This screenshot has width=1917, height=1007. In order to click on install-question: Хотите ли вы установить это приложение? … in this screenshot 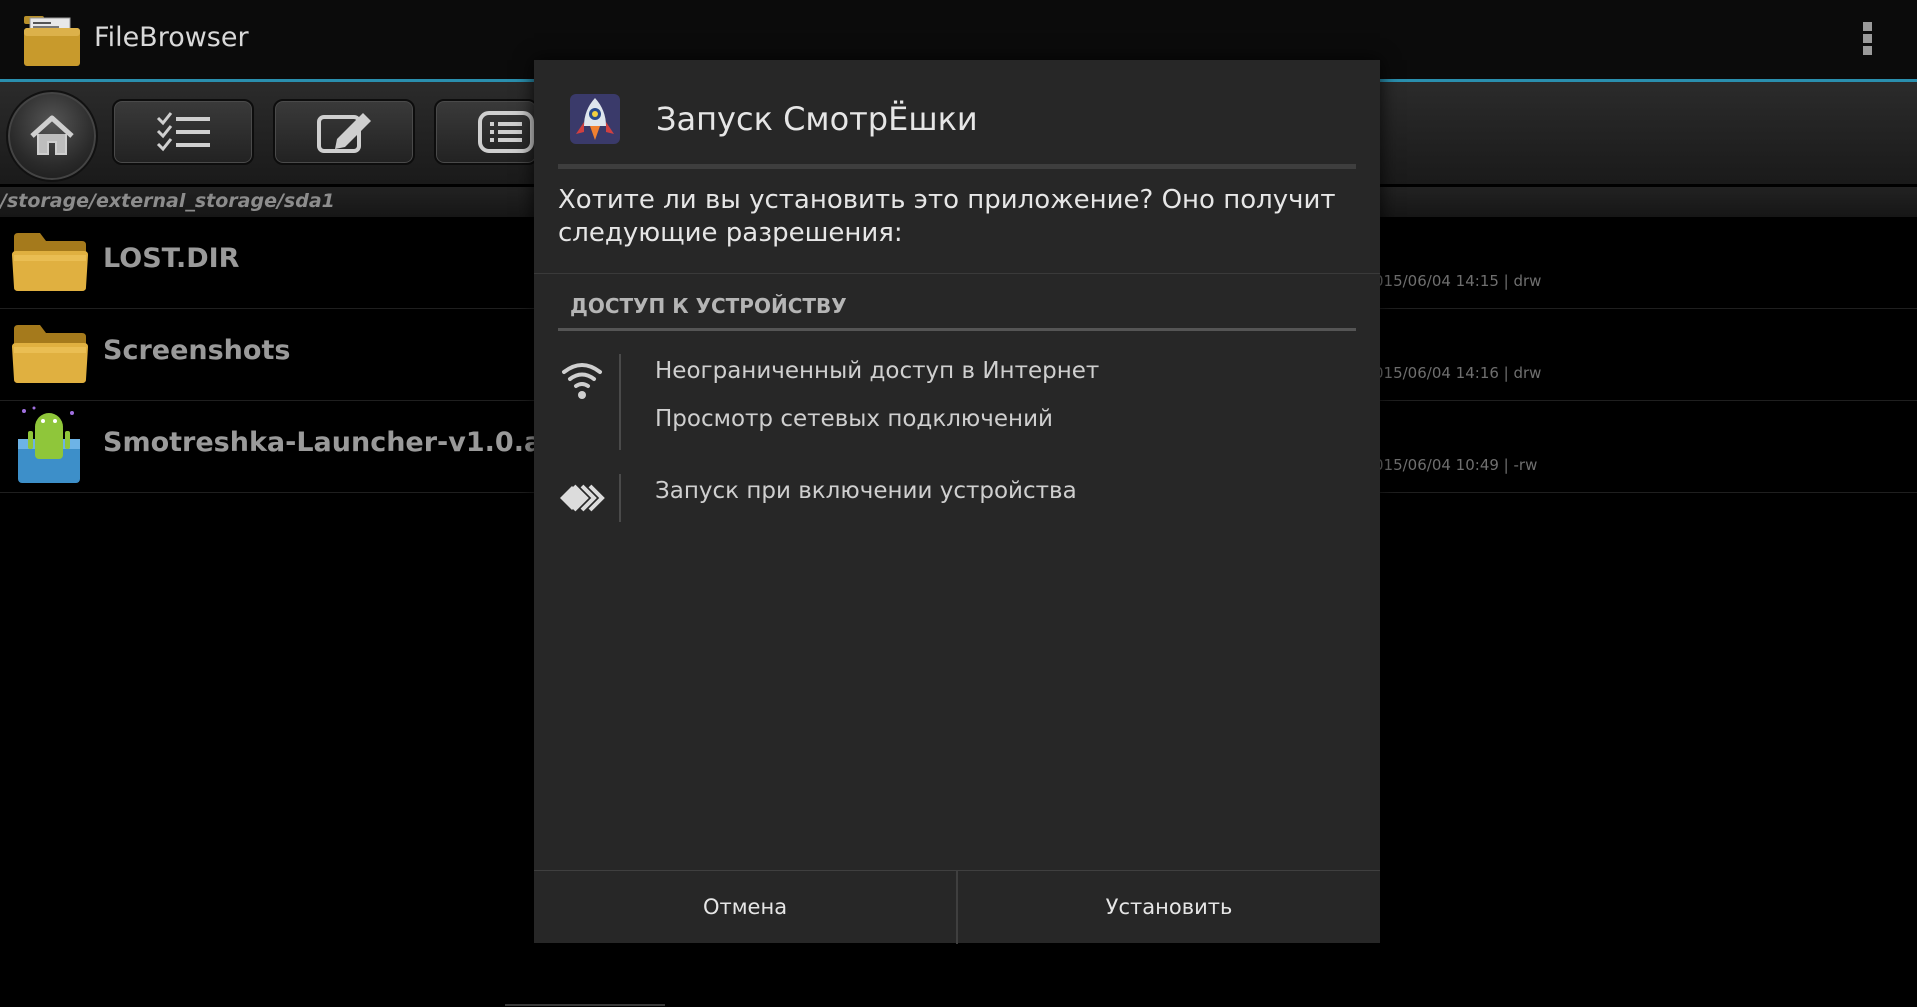, I will do `click(947, 216)`.